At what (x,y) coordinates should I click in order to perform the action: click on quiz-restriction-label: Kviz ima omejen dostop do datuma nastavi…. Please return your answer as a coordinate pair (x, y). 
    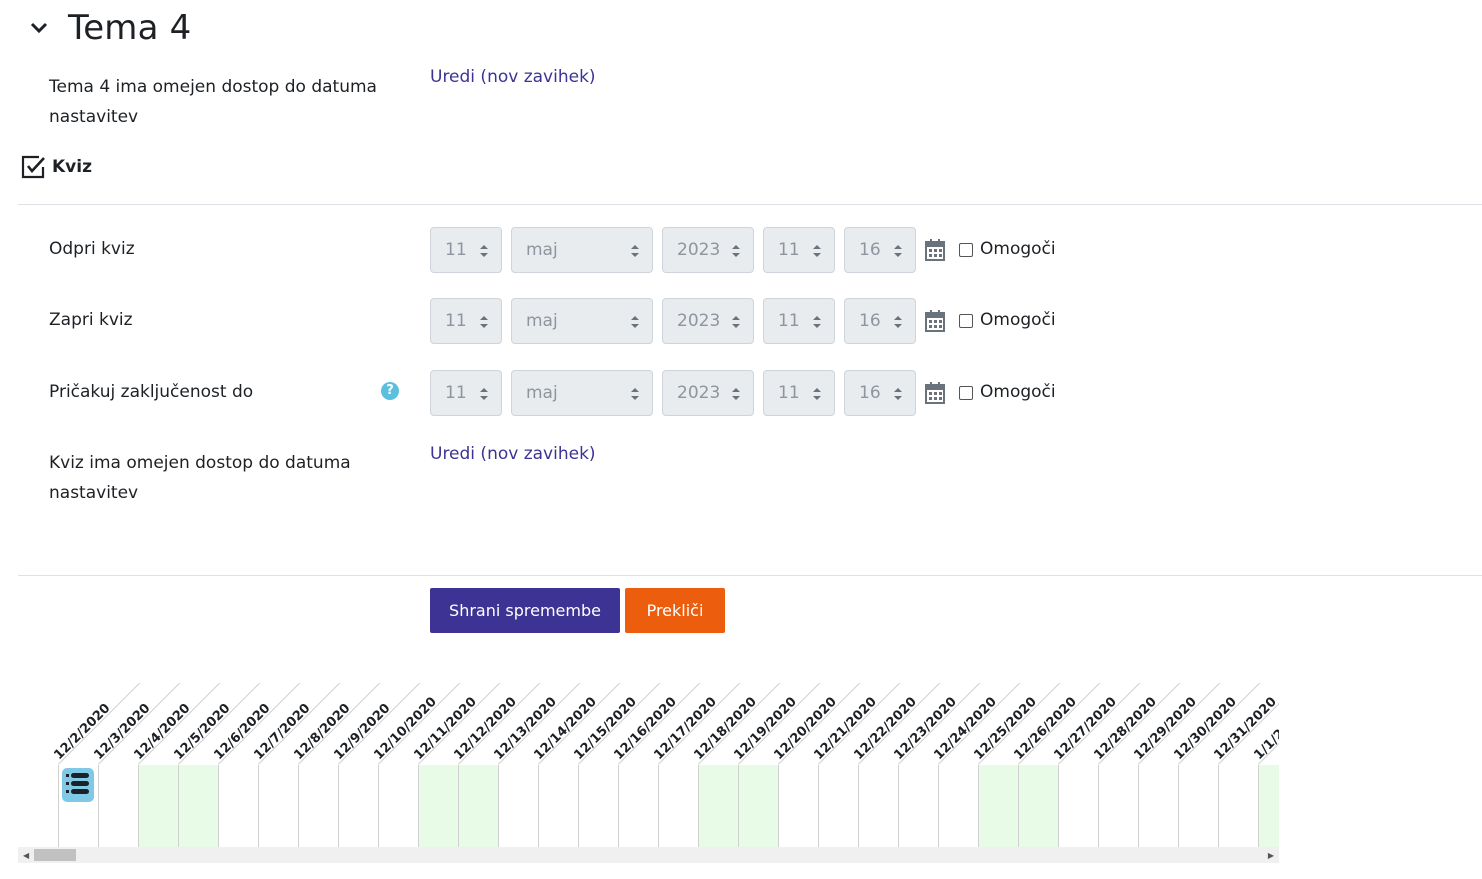
    Looking at the image, I should click on (200, 478).